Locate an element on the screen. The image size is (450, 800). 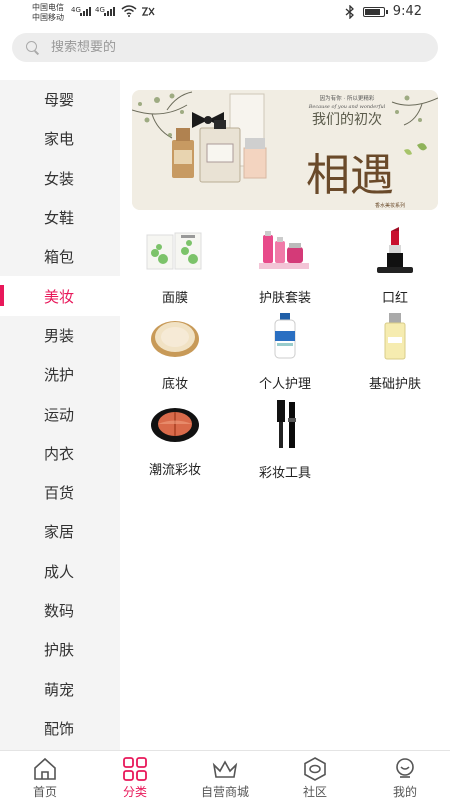
sidebar-item: 成人 is located at coordinates (60, 571).